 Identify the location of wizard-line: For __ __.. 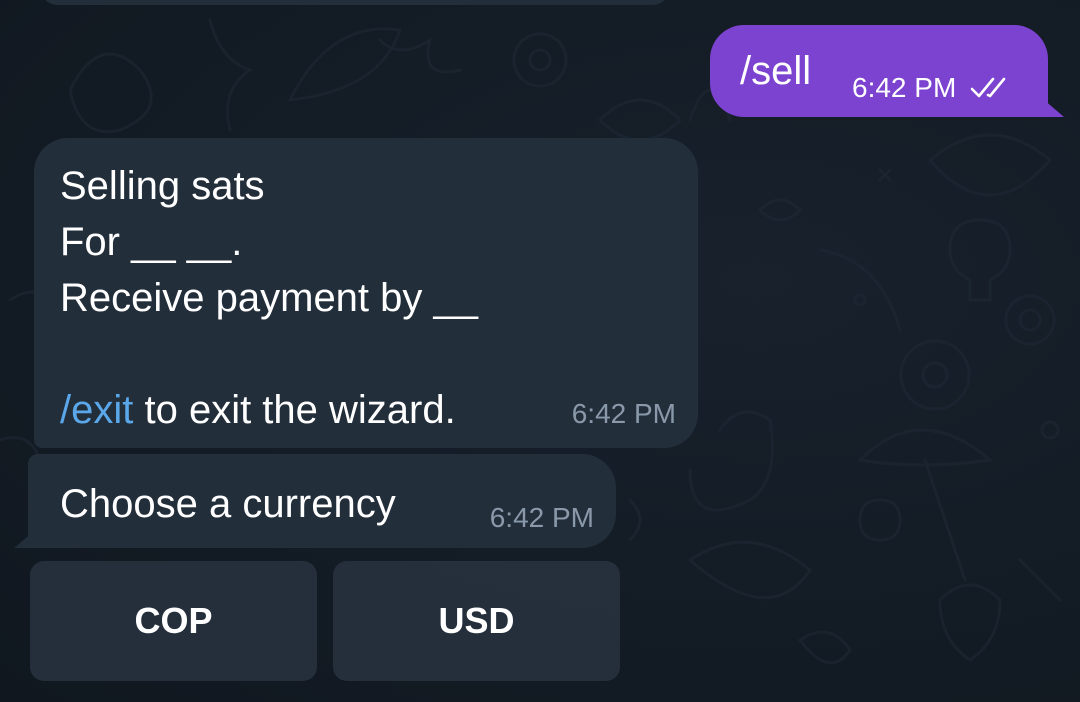
(151, 242).